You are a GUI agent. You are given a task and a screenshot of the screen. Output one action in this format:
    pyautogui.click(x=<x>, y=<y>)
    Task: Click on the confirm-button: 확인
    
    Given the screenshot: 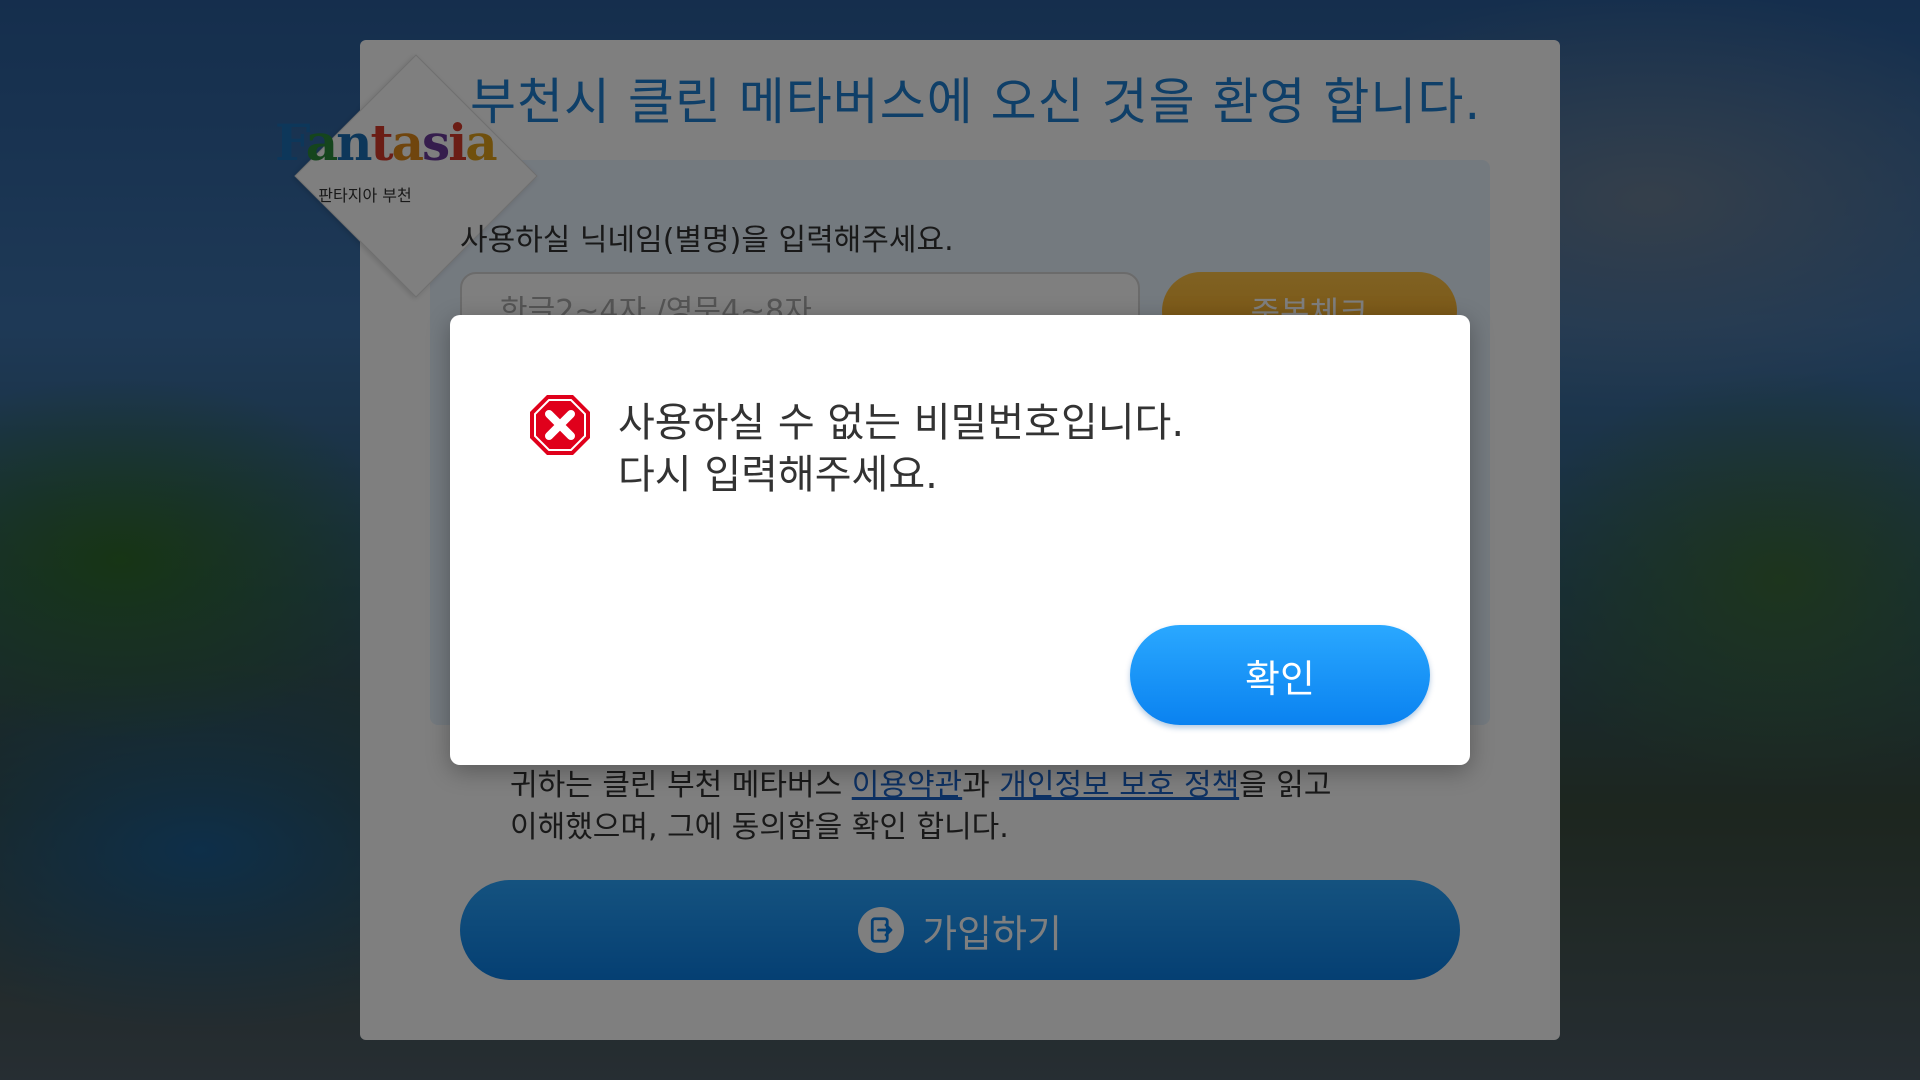 What is the action you would take?
    pyautogui.click(x=1280, y=675)
    